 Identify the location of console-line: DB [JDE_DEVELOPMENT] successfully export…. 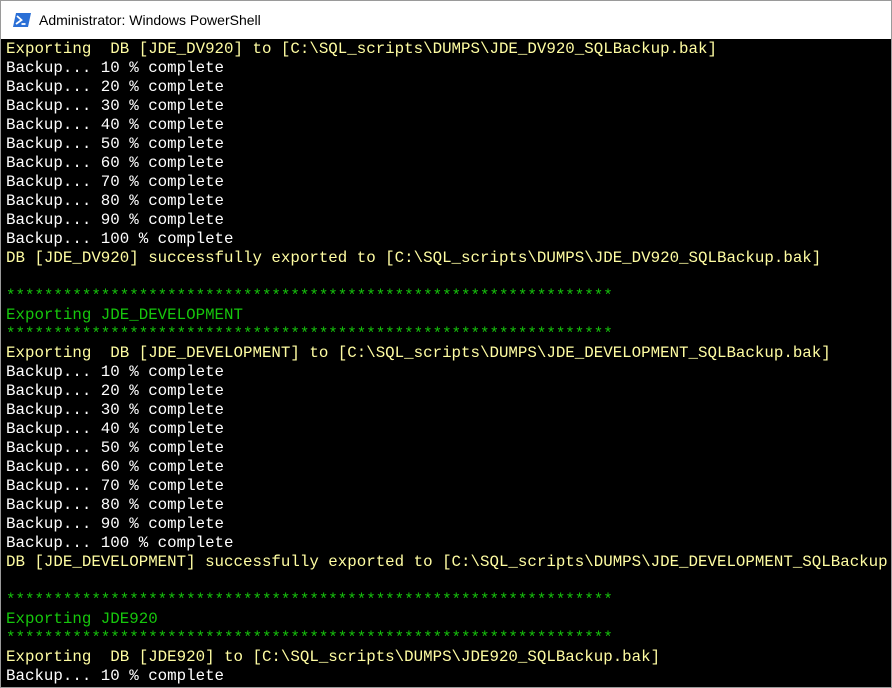
(449, 562).